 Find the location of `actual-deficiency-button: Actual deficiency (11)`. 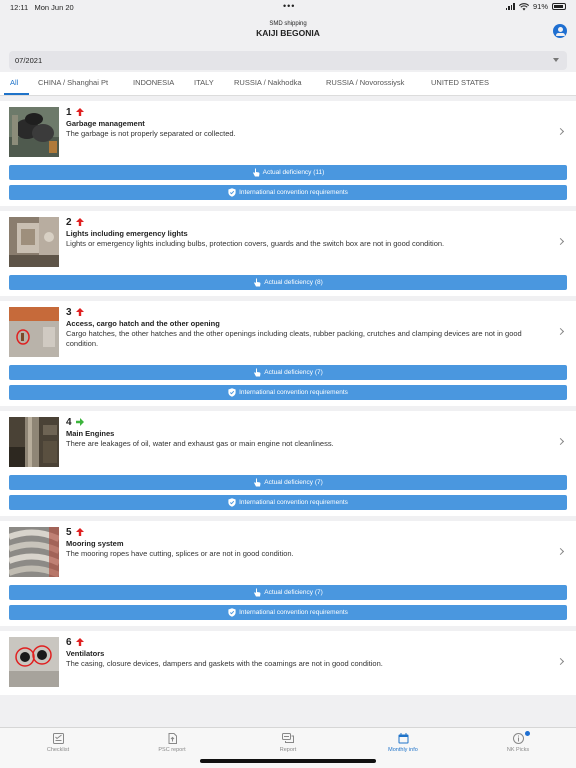

actual-deficiency-button: Actual deficiency (11) is located at coordinates (288, 172).